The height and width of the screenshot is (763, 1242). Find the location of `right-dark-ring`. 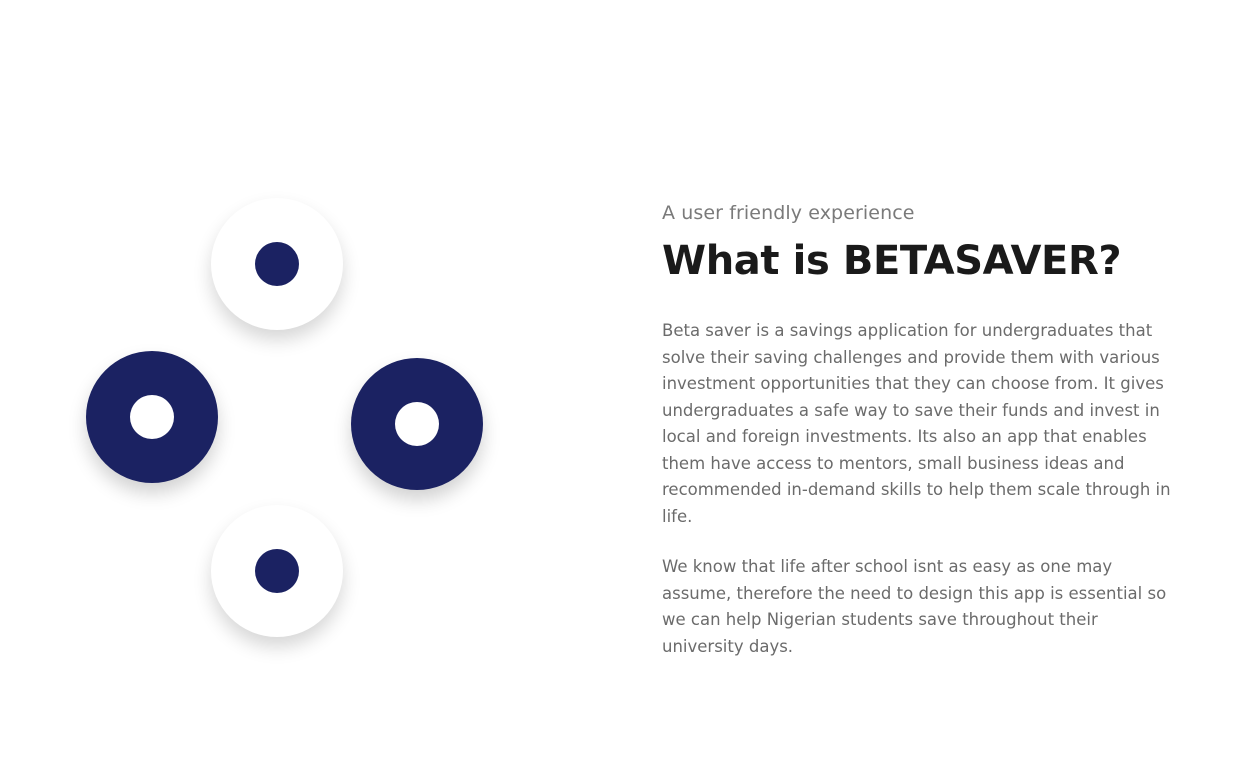

right-dark-ring is located at coordinates (417, 424).